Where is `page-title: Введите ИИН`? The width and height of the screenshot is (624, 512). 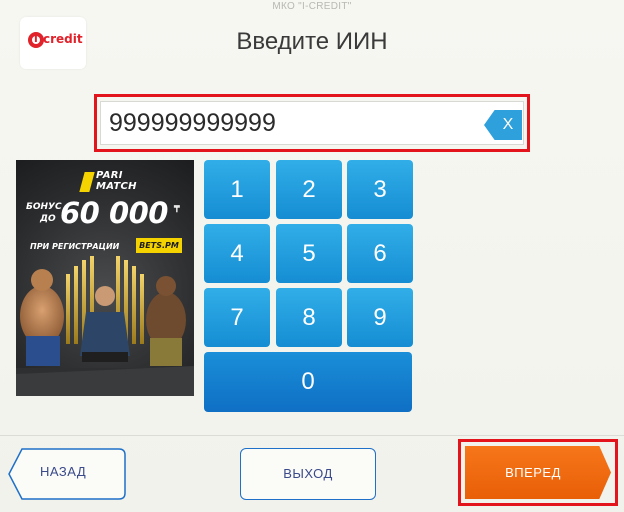
page-title: Введите ИИН is located at coordinates (312, 41).